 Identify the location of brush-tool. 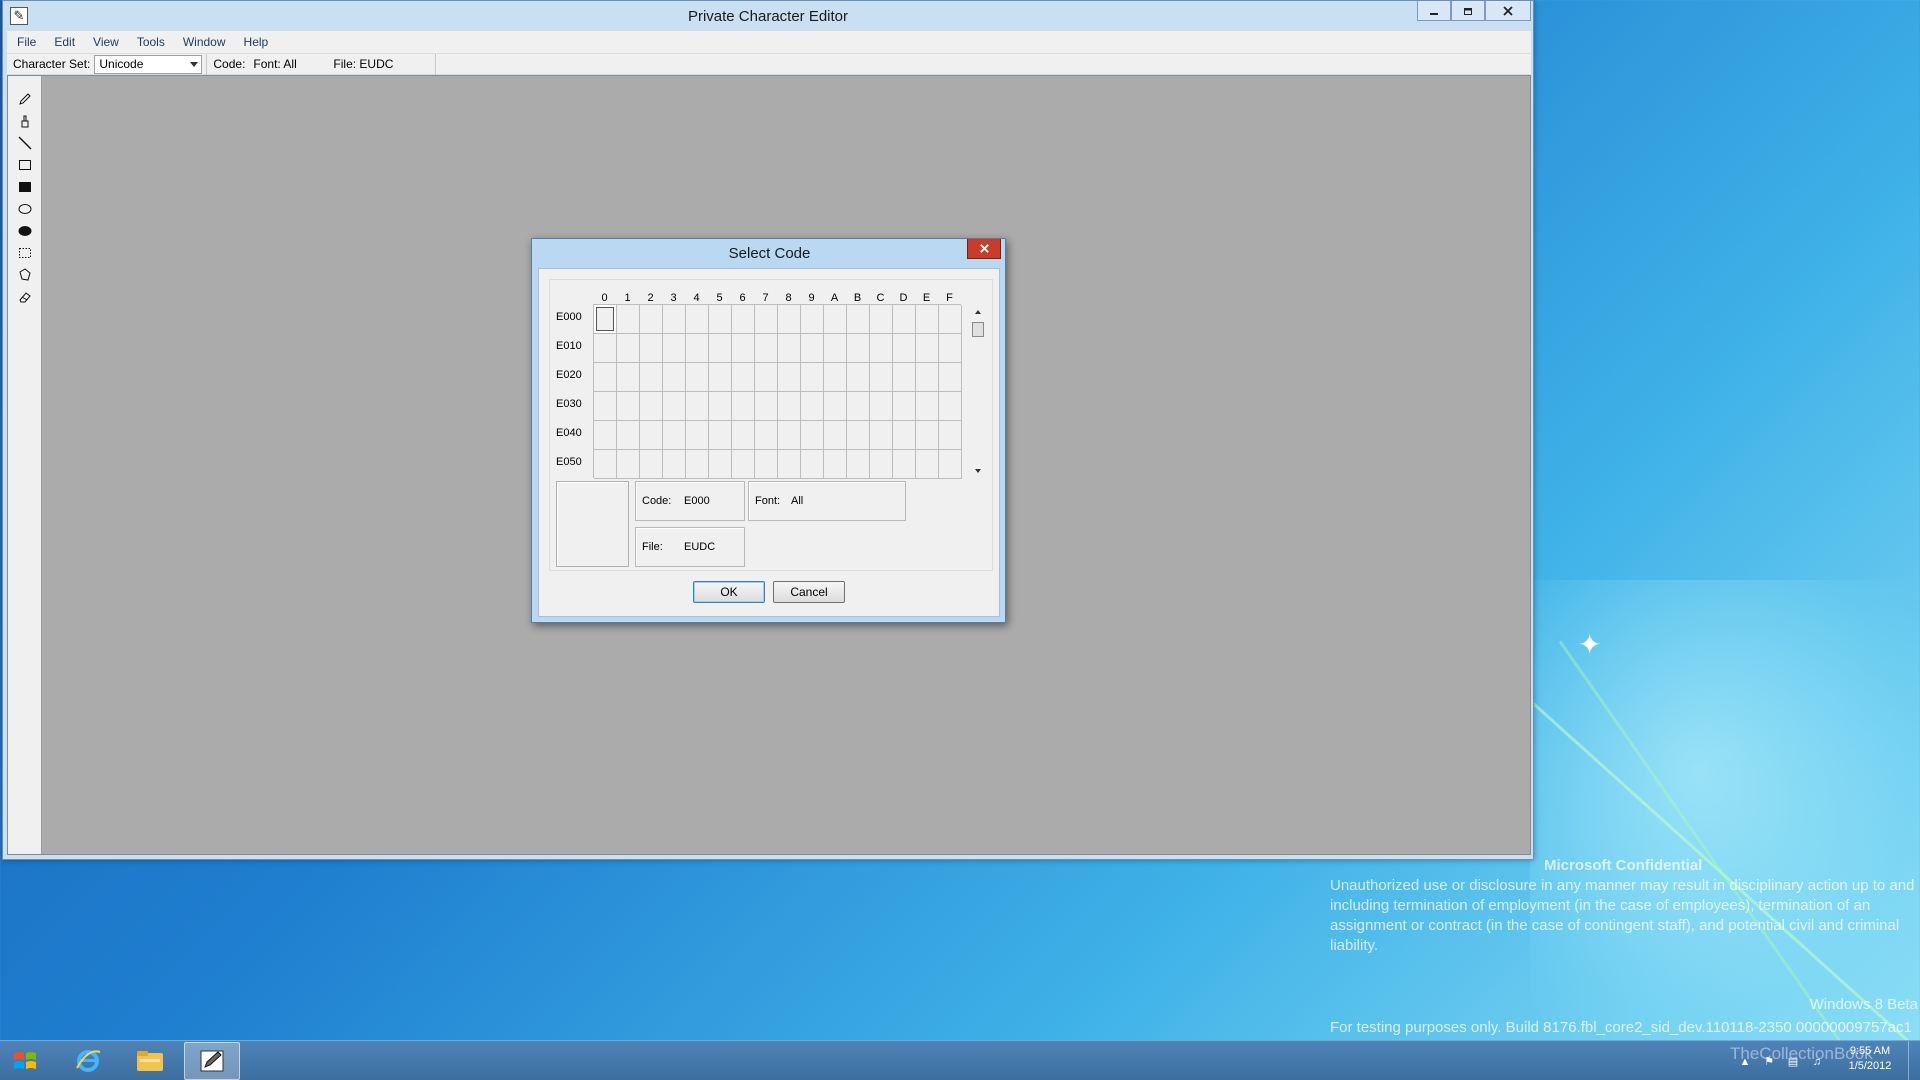
(25, 121).